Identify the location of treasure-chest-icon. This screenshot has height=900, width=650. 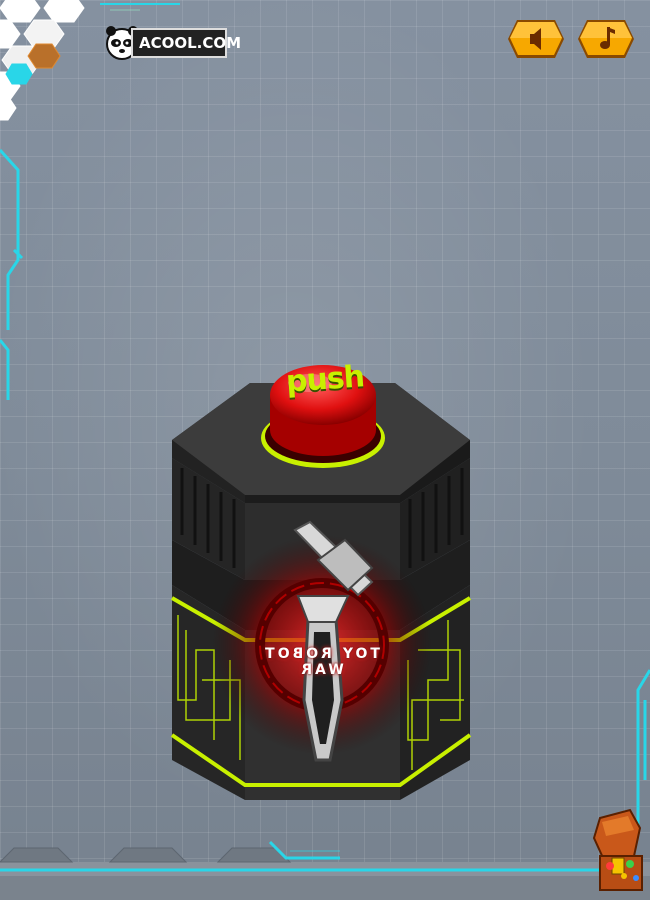
(617, 849).